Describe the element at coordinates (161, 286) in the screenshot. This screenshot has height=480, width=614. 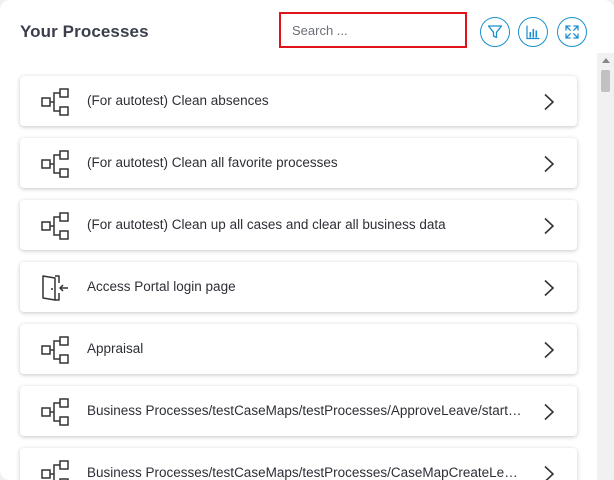
I see `process-label: Access Portal login page` at that location.